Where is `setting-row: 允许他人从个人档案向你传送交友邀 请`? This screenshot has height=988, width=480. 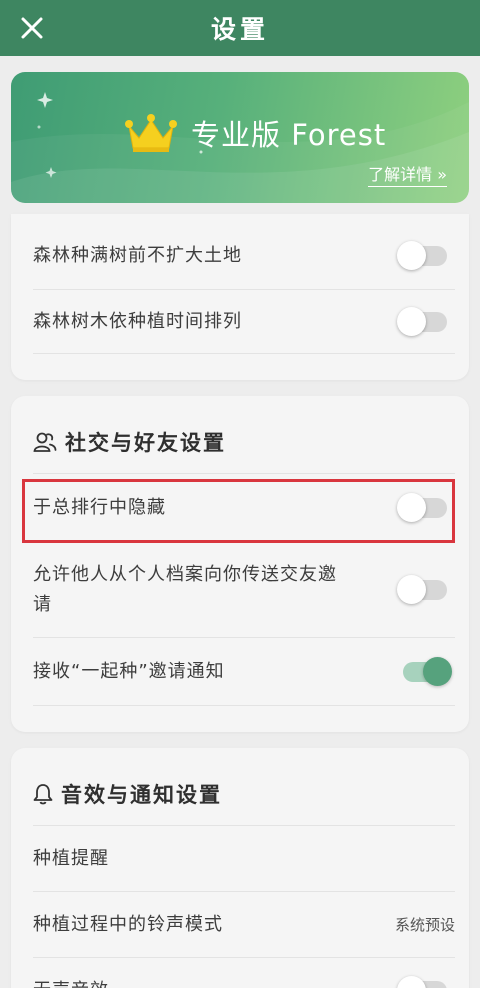 setting-row: 允许他人从个人档案向你传送交友邀 请 is located at coordinates (244, 590).